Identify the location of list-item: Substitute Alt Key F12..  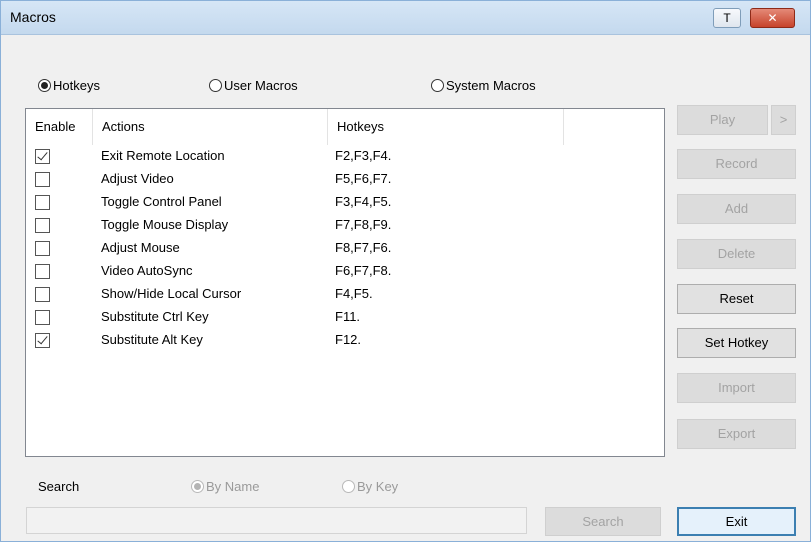
(345, 341).